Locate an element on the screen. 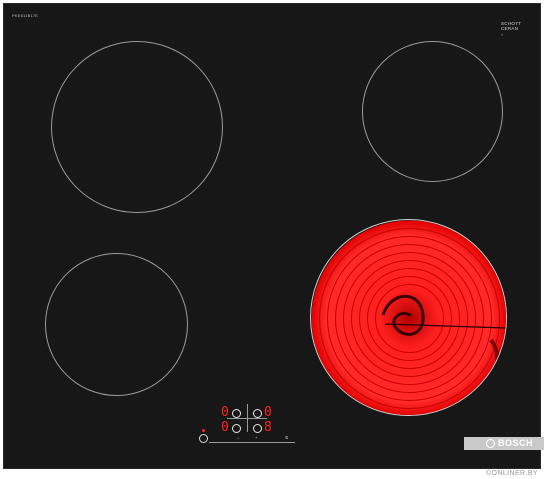 The height and width of the screenshot is (479, 545). power-icon is located at coordinates (203, 438).